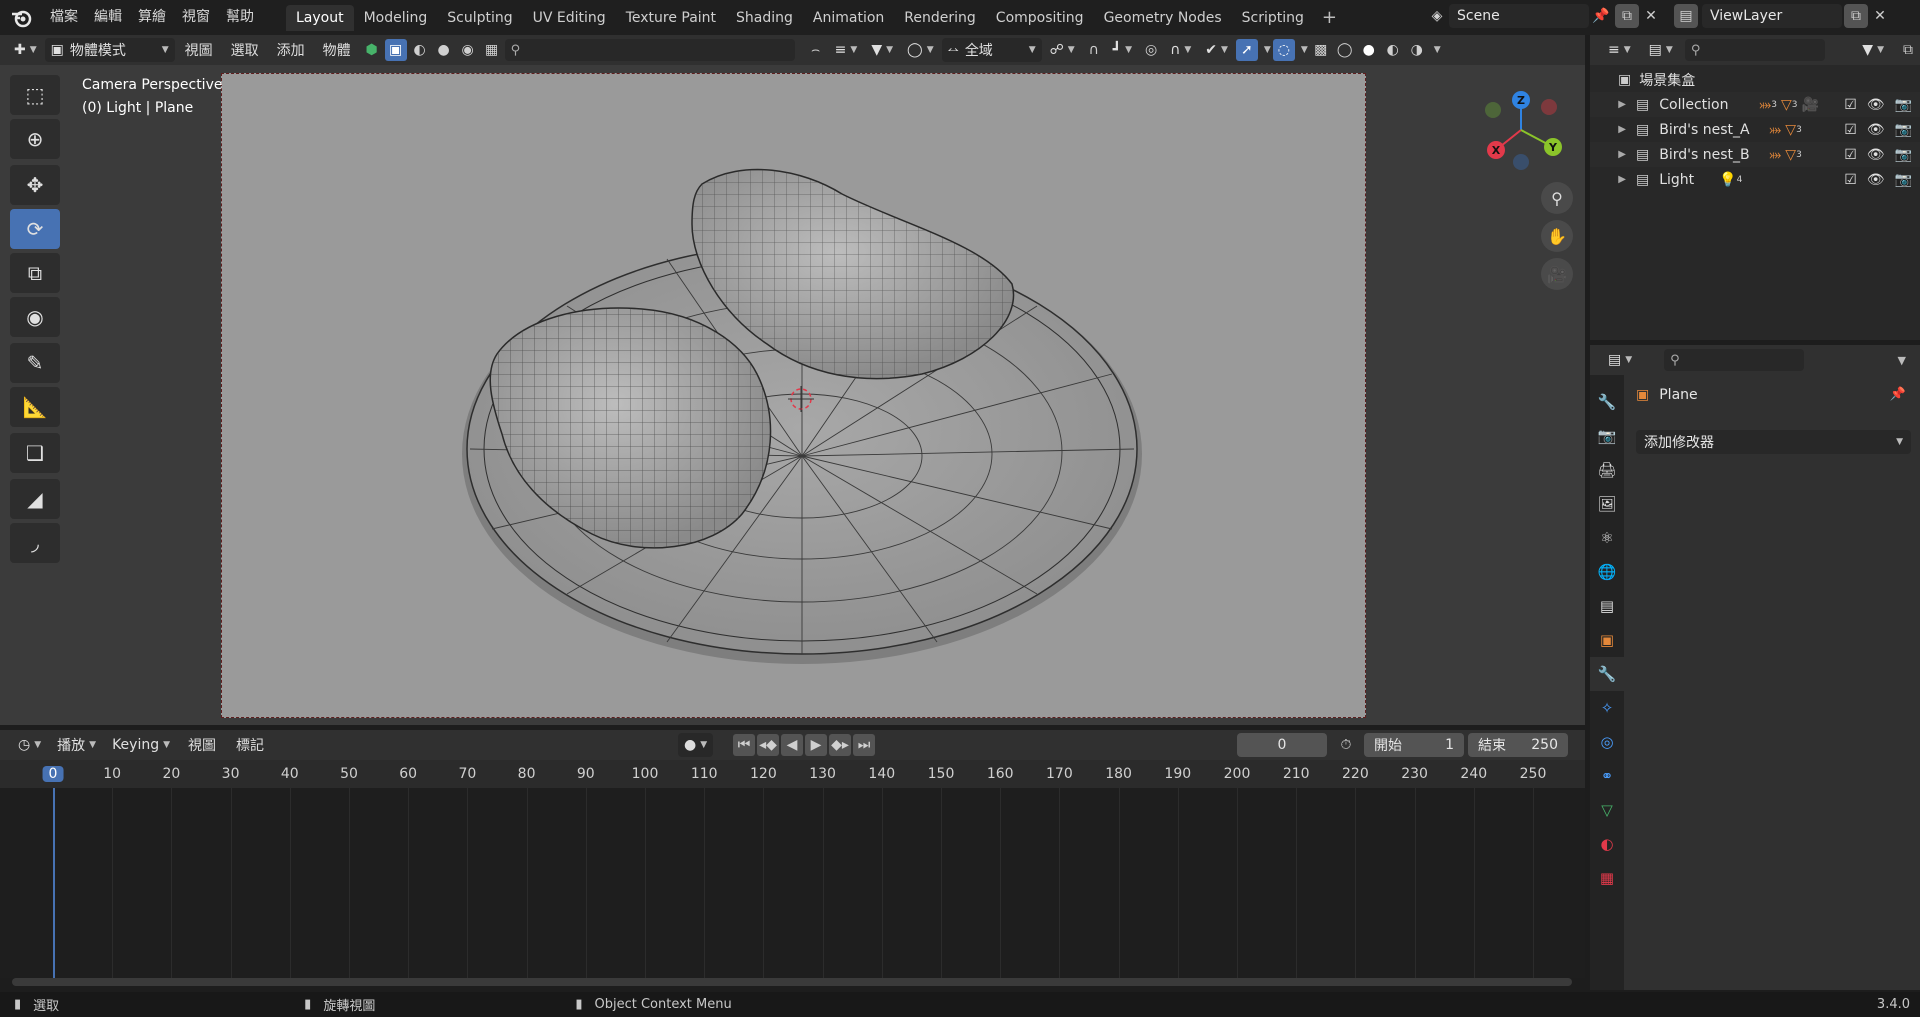 This screenshot has width=1920, height=1017. I want to click on gizmo-neg-x-icon, so click(1549, 107).